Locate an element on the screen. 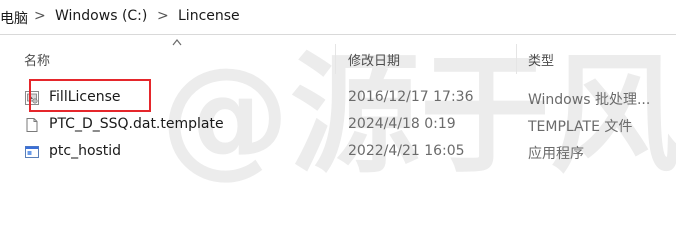 This screenshot has height=240, width=676. breadcrumb-item-this-pc: 电脑 is located at coordinates (14, 18).